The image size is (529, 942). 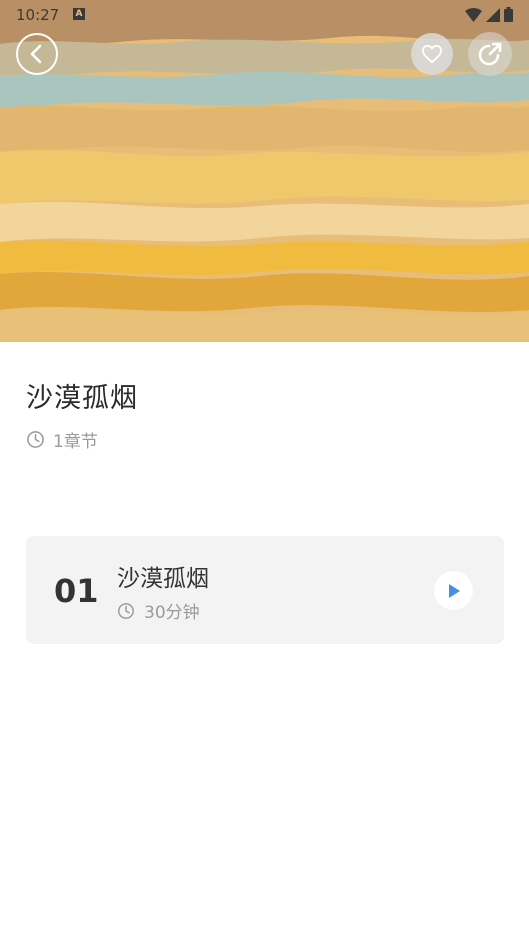 What do you see at coordinates (508, 14) in the screenshot?
I see `battery-icon` at bounding box center [508, 14].